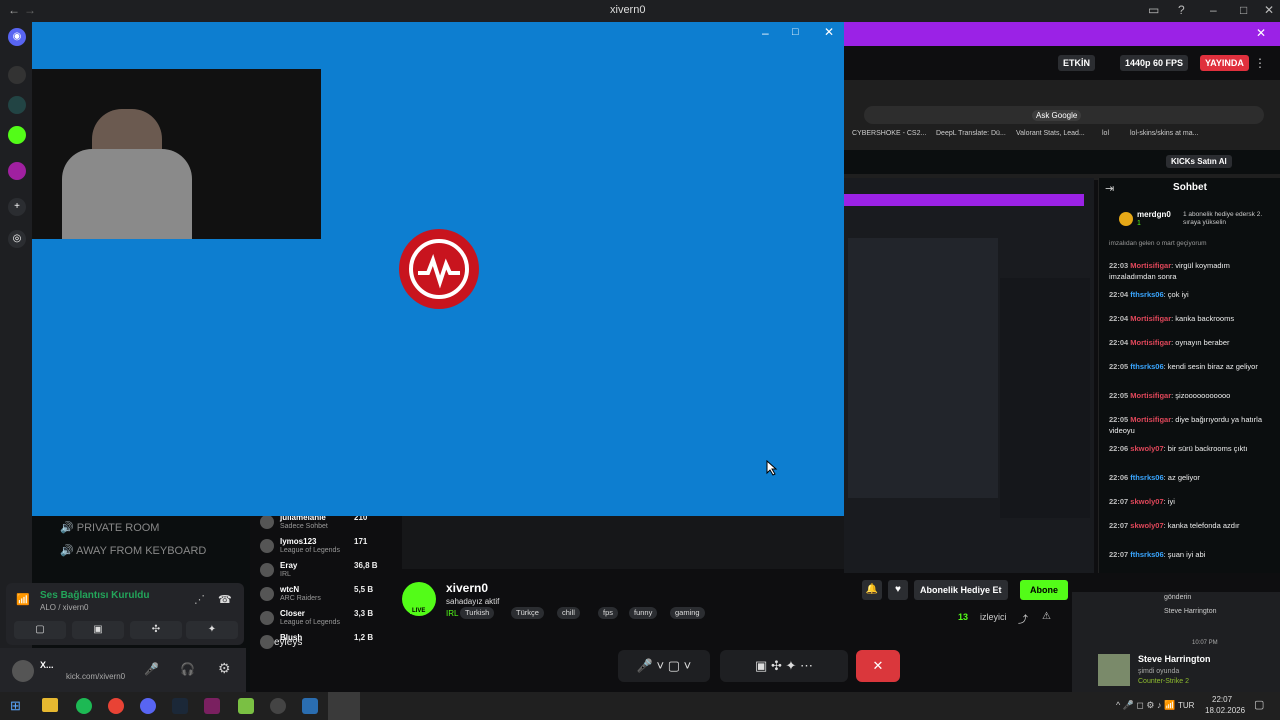 Image resolution: width=1280 pixels, height=720 pixels. I want to click on report-icon: ⚠, so click(1046, 616).